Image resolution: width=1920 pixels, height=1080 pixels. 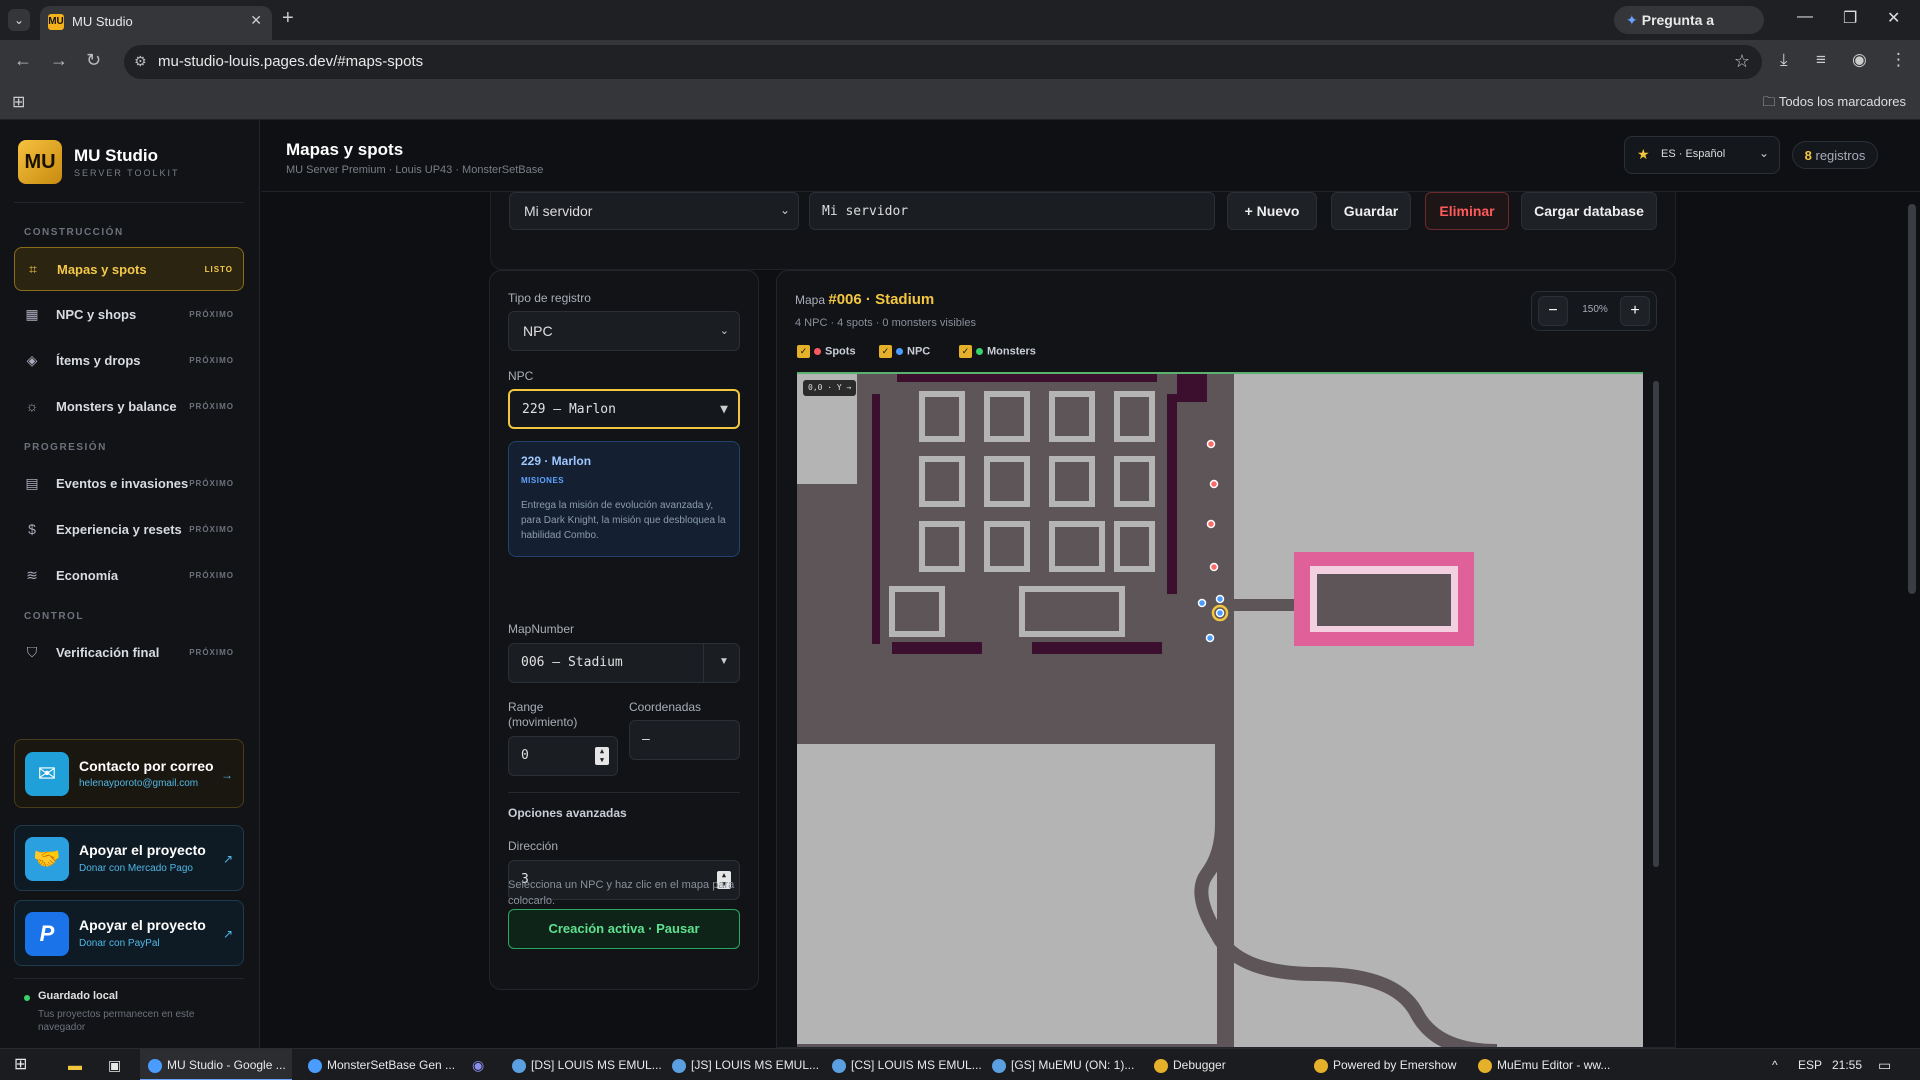 What do you see at coordinates (1912, 399) in the screenshot?
I see `page-scrollbar` at bounding box center [1912, 399].